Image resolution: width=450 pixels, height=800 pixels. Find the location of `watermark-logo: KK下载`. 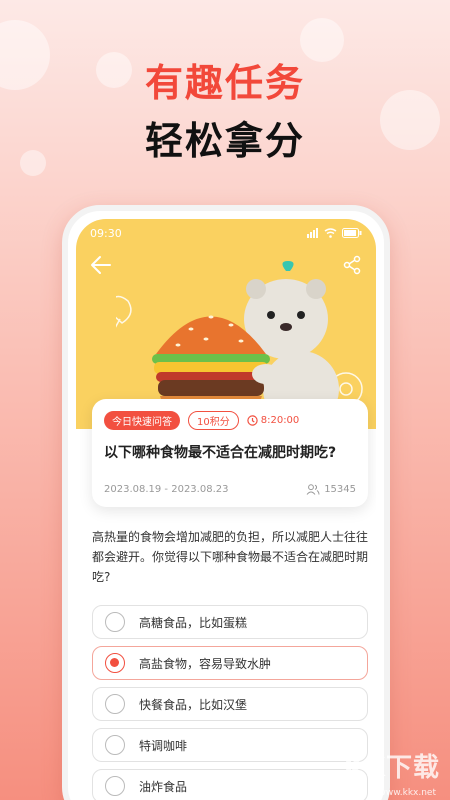

watermark-logo: KK下载 is located at coordinates (391, 768).